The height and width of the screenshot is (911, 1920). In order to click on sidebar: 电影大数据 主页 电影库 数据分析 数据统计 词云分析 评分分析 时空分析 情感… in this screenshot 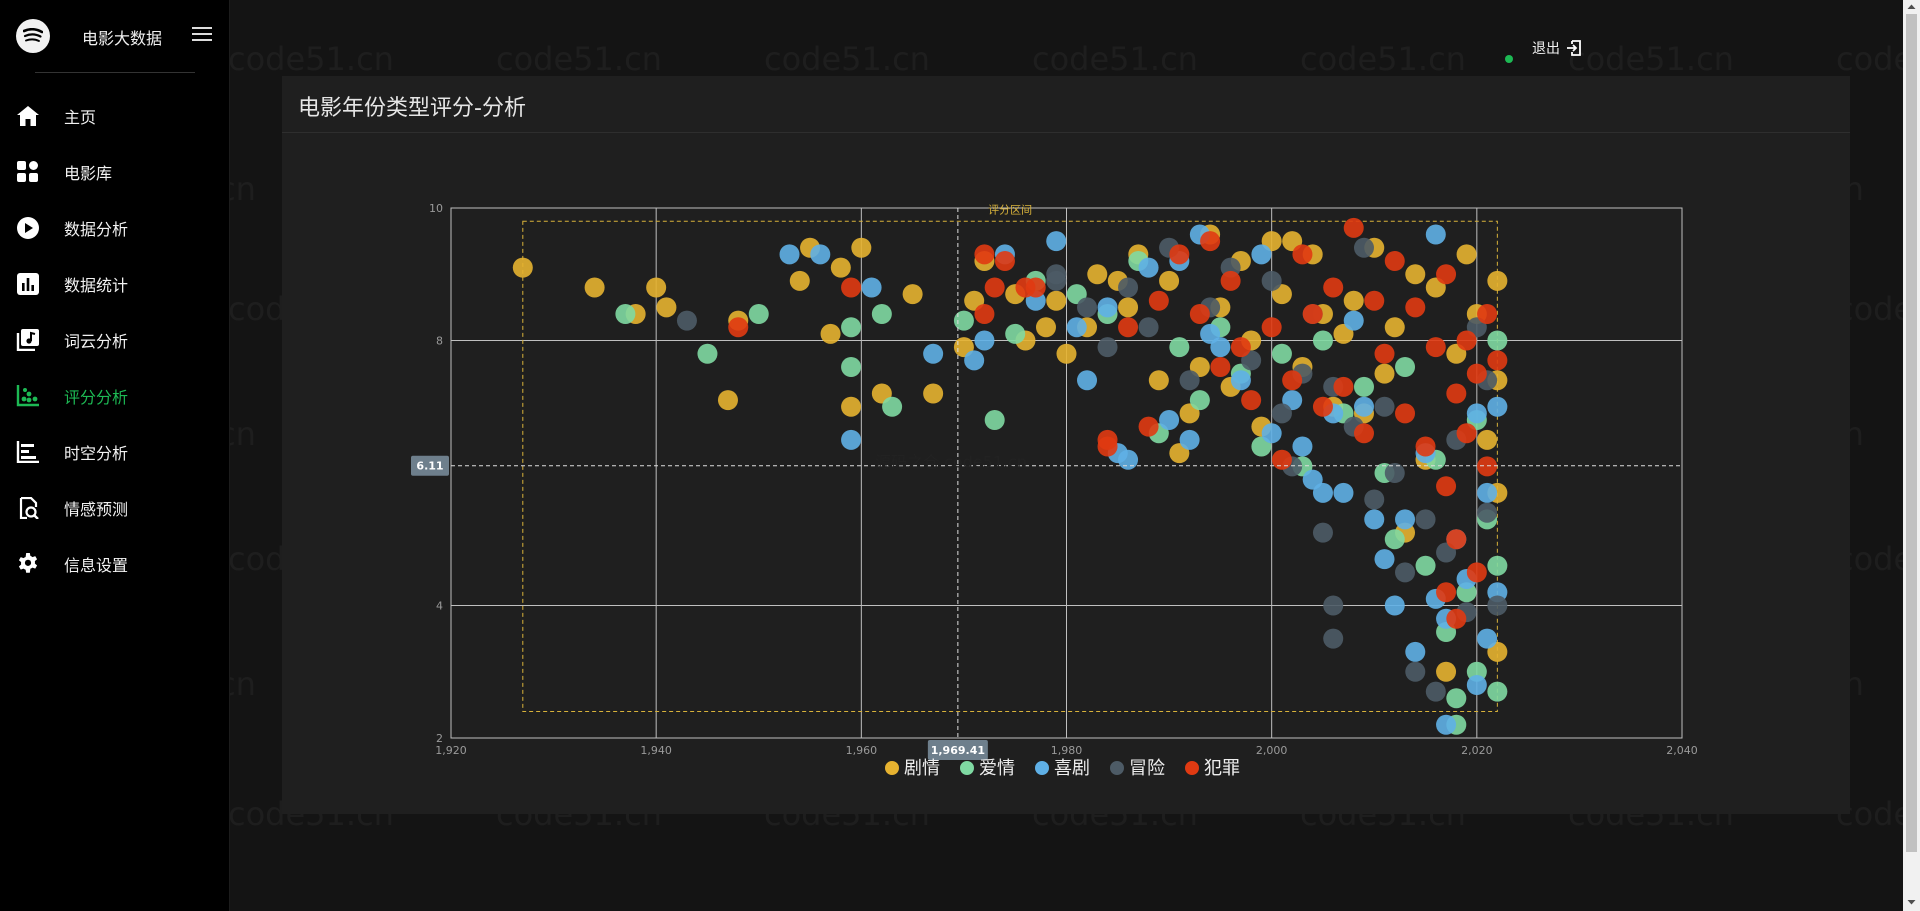, I will do `click(115, 455)`.